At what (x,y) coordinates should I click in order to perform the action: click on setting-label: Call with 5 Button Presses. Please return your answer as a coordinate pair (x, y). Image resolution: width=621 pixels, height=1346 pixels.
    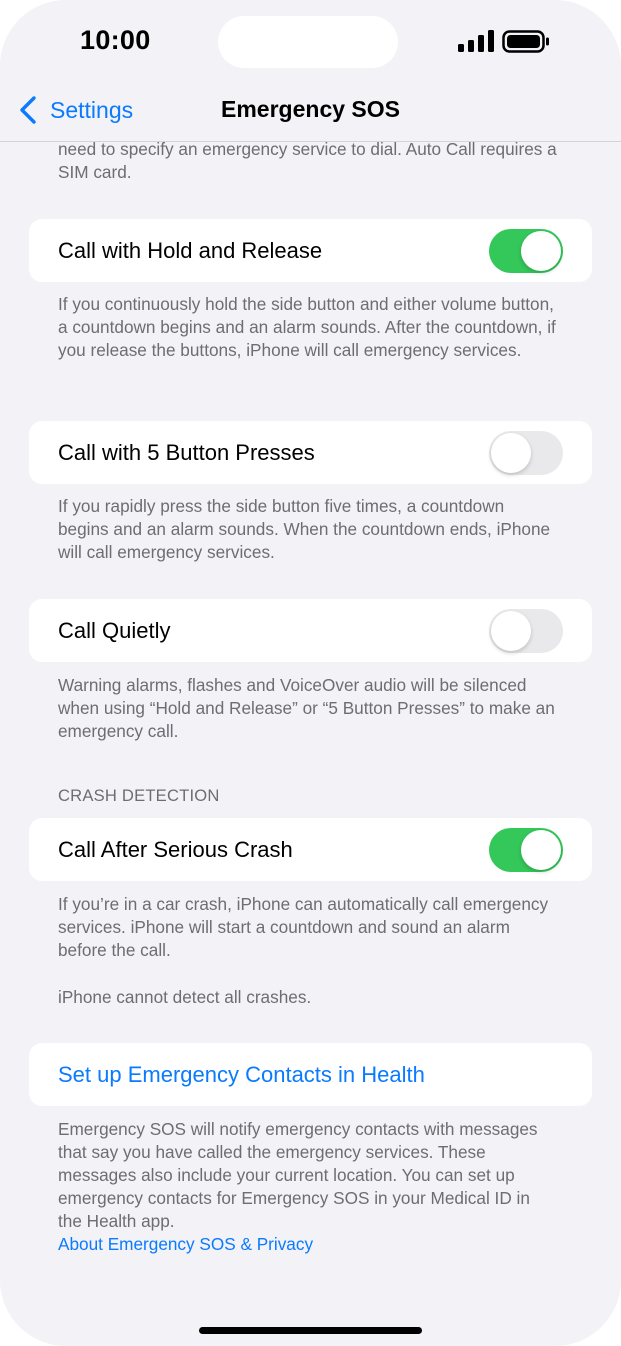
    Looking at the image, I should click on (186, 452).